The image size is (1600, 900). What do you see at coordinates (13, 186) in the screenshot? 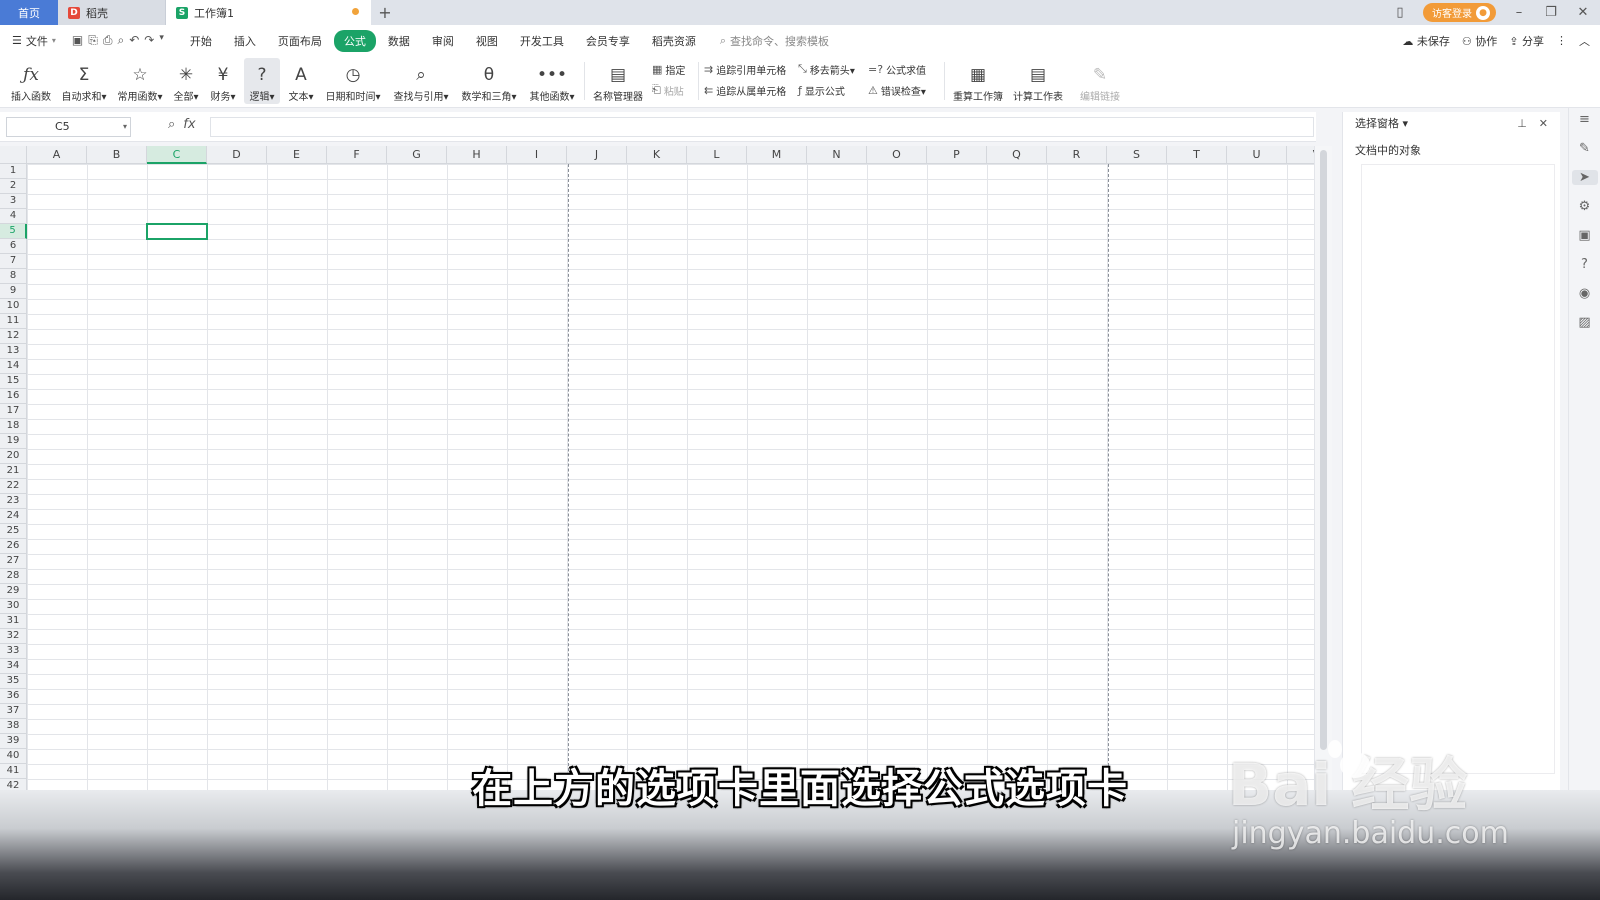
I see `row-header: 2` at bounding box center [13, 186].